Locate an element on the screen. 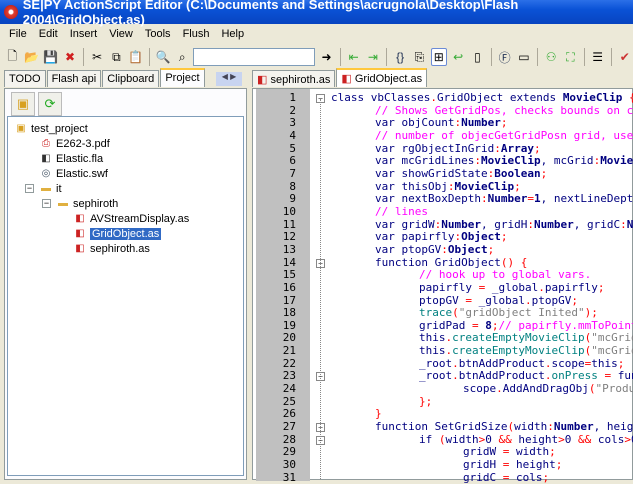 Image resolution: width=633 pixels, height=484 pixels. fold-icon: ⊞ is located at coordinates (439, 57).